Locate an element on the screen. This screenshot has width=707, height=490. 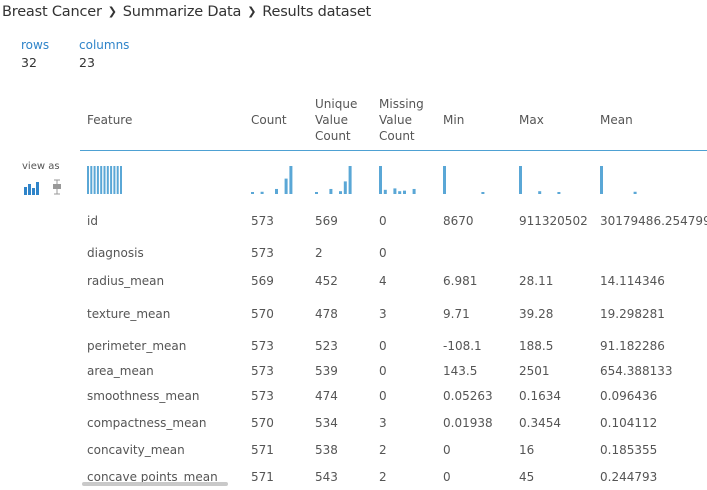
cell-max: 188.5 is located at coordinates (536, 346).